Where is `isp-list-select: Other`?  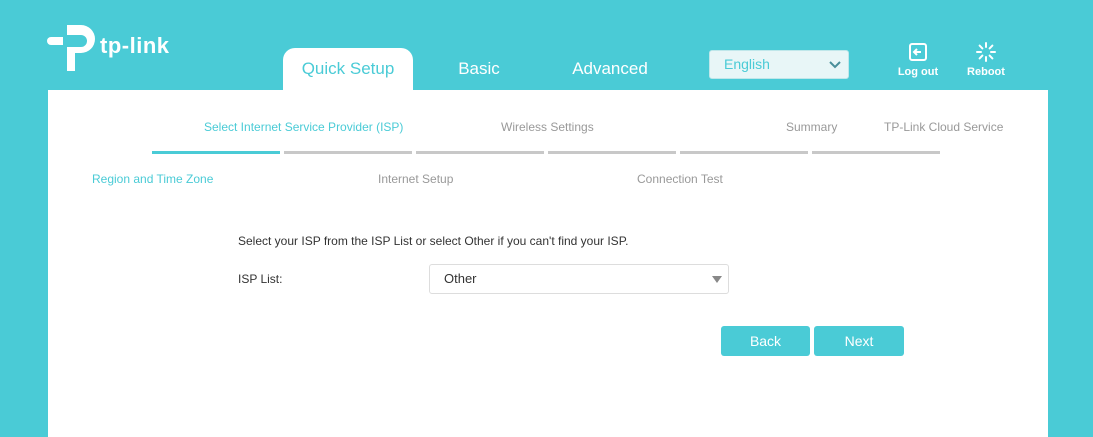 isp-list-select: Other is located at coordinates (579, 279).